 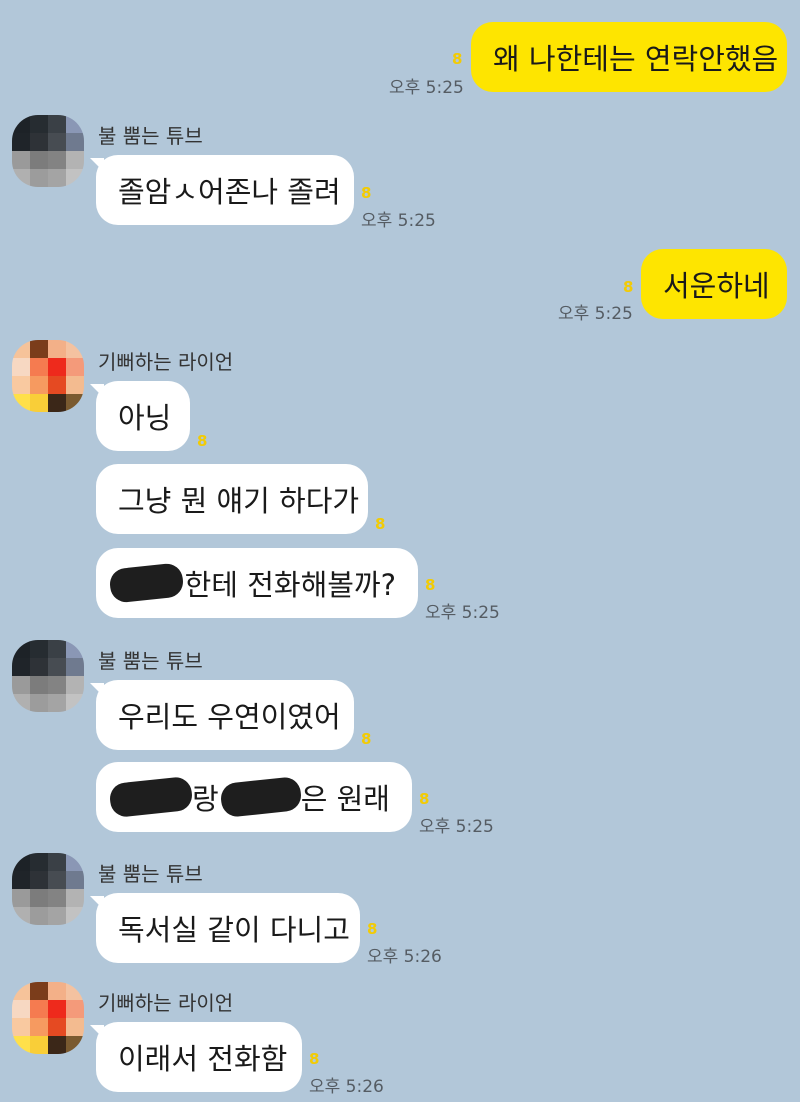 I want to click on their-message-bubble: 졸암ㅅ어존나 졸려, so click(x=225, y=190).